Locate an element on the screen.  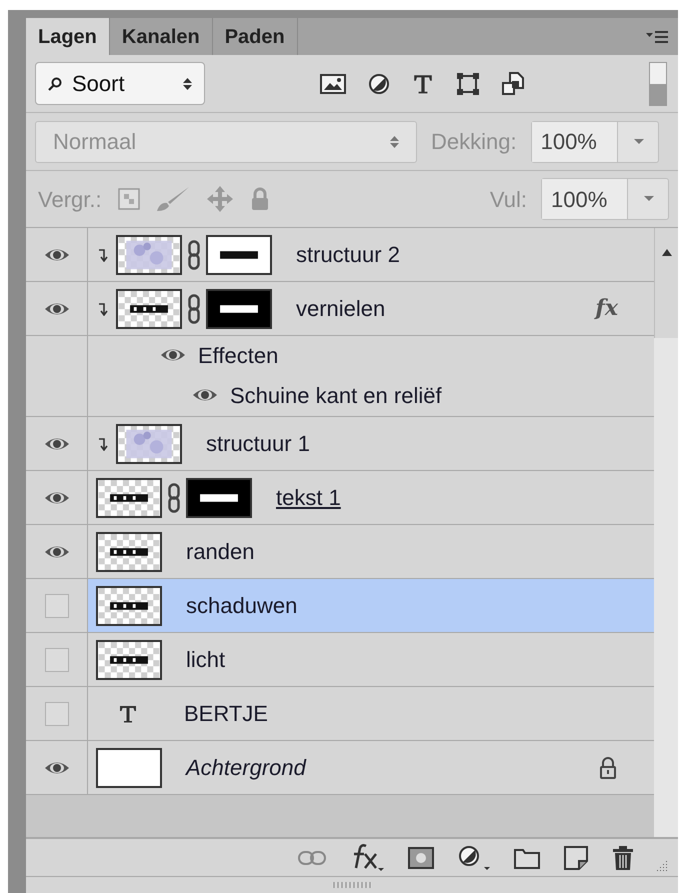
layer-name: BERTJE is located at coordinates (226, 714).